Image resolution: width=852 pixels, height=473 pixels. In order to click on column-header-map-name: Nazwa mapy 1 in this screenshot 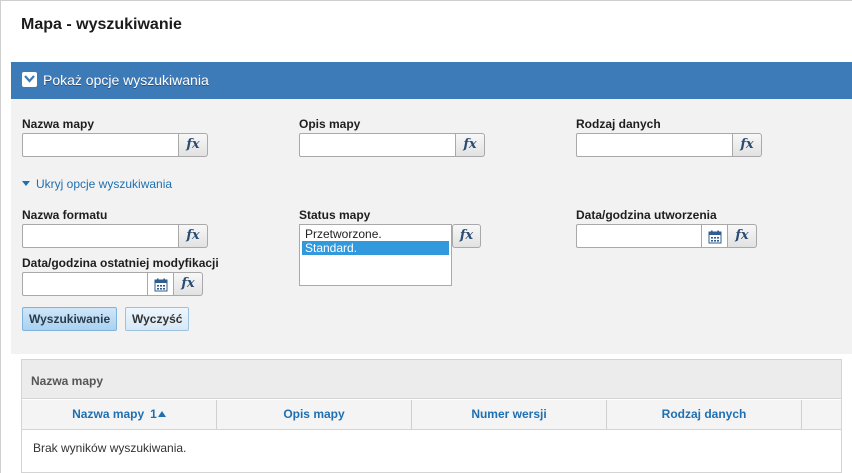, I will do `click(119, 414)`.